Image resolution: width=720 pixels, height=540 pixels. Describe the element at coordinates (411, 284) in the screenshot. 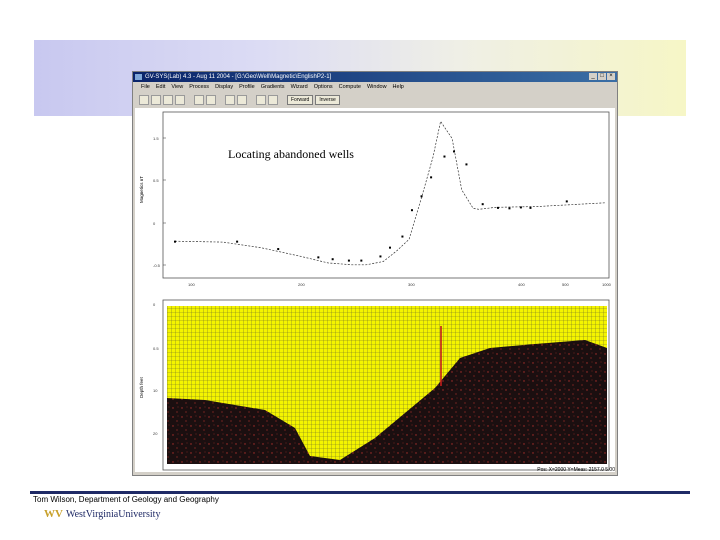

I see `x-tick-label: 300` at that location.